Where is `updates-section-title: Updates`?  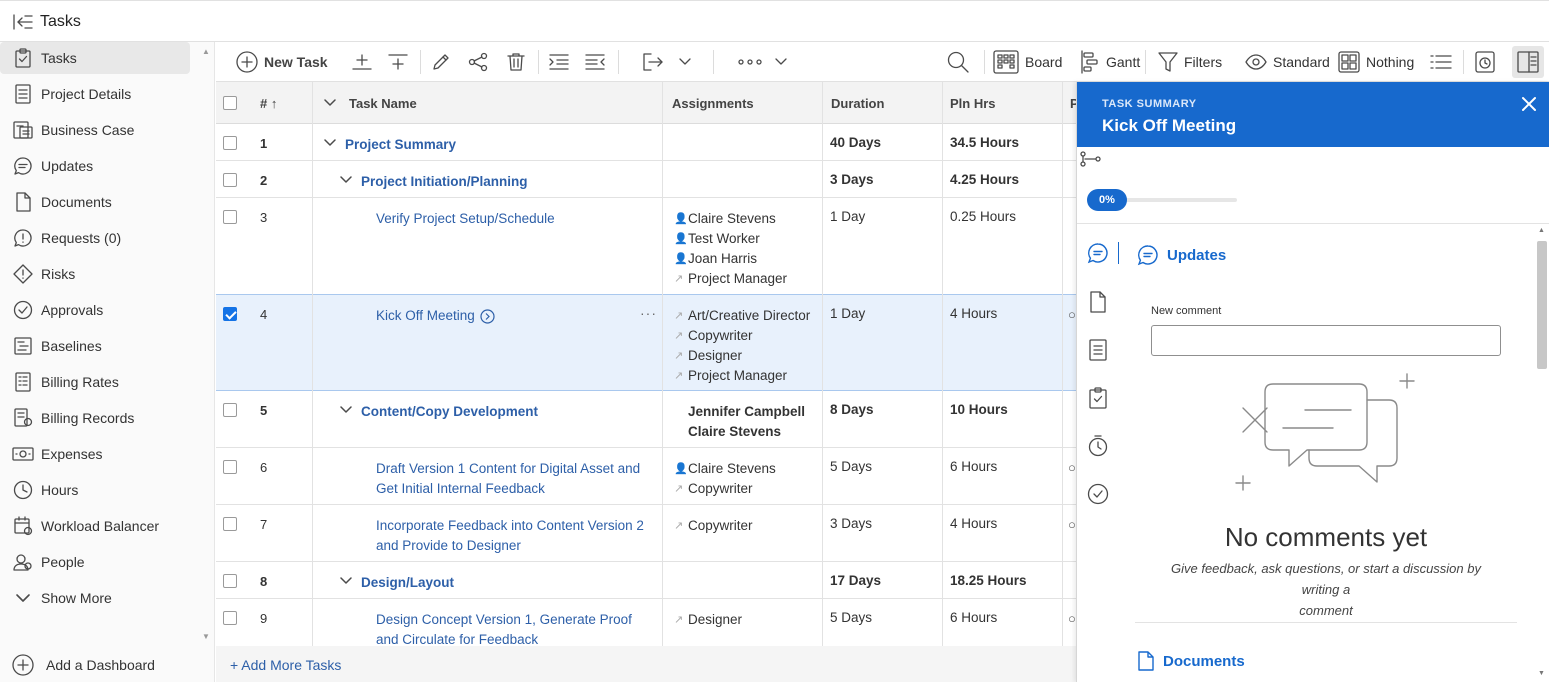 updates-section-title: Updates is located at coordinates (1181, 255).